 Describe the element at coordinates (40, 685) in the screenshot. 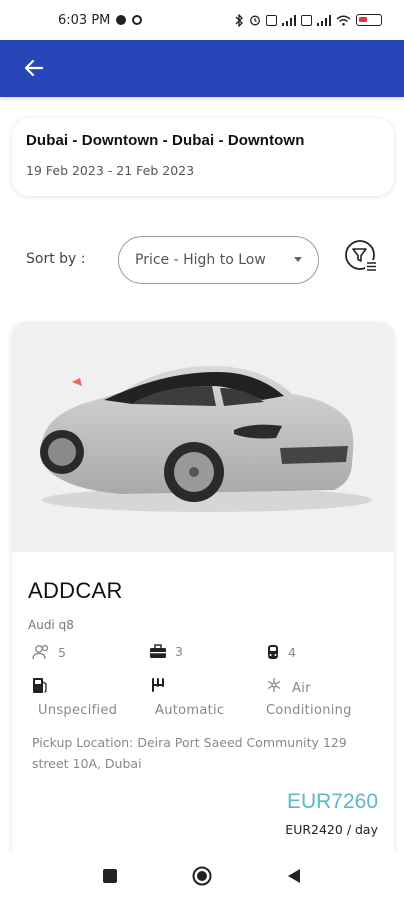

I see `fuel-icon` at that location.